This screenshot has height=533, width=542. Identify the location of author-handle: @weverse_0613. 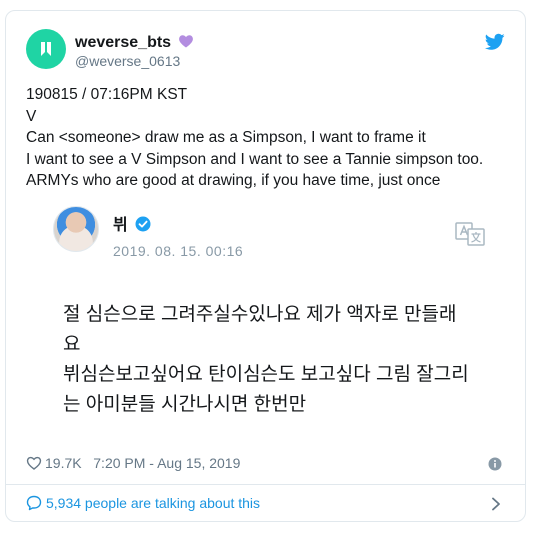
(127, 61).